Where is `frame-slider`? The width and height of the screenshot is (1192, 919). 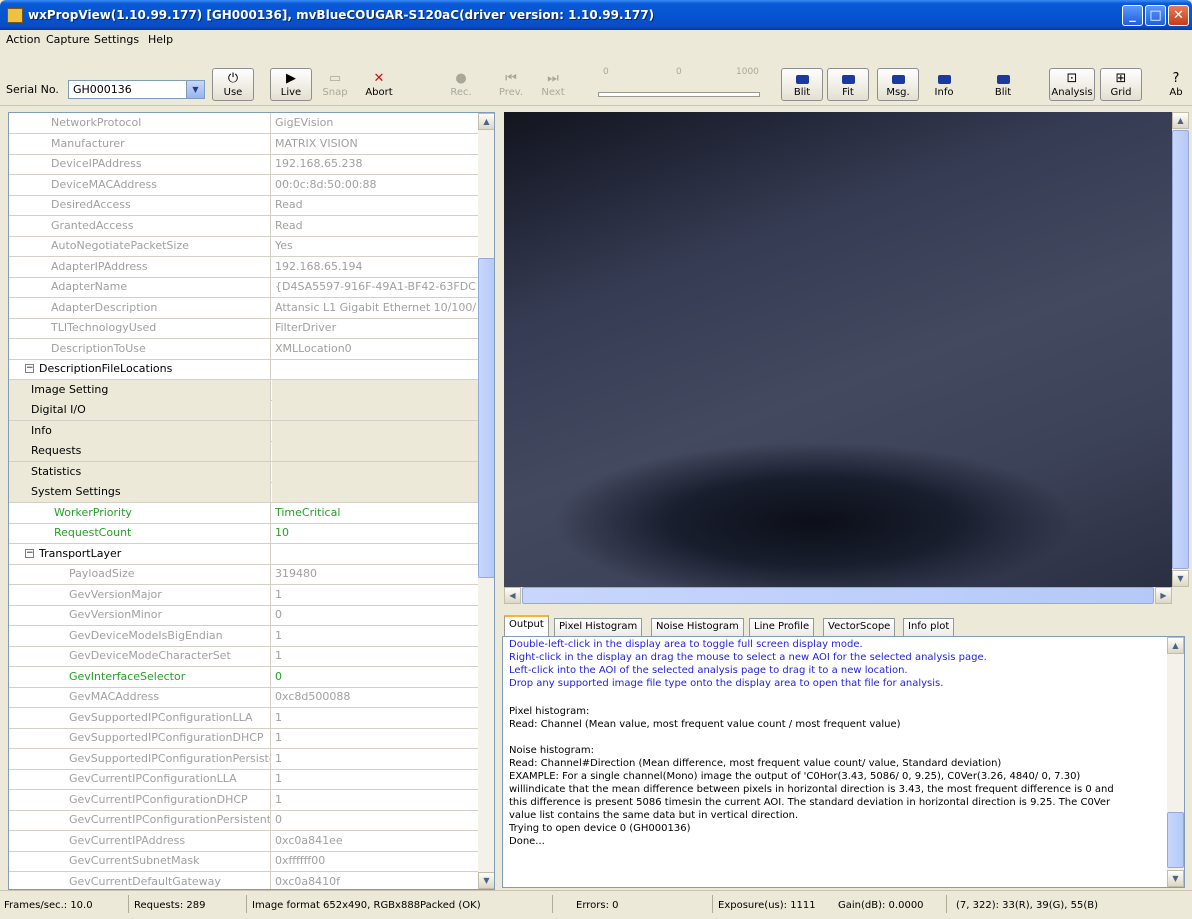
frame-slider is located at coordinates (679, 94).